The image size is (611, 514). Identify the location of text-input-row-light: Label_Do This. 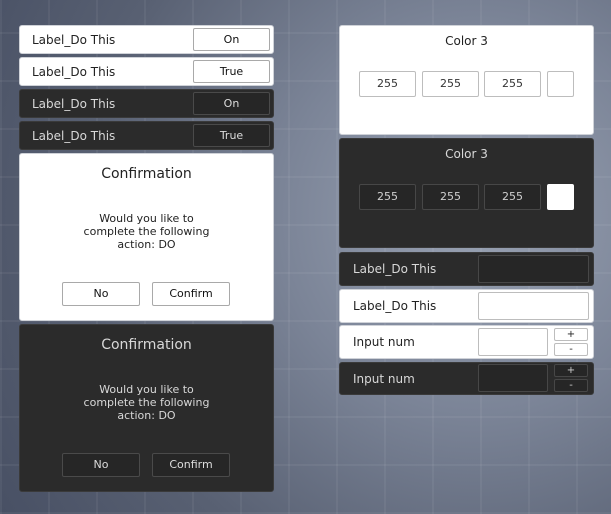
(466, 306).